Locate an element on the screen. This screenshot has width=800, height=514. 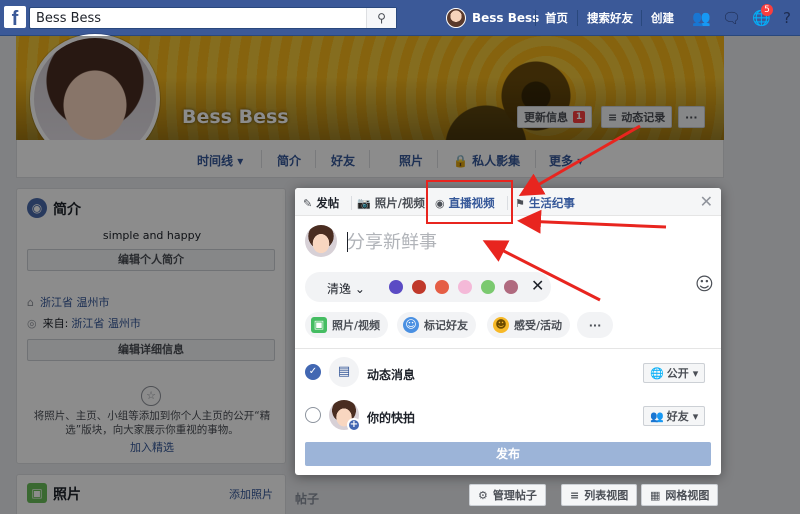
tag-friends-label: 标记好友 is located at coordinates (446, 325).